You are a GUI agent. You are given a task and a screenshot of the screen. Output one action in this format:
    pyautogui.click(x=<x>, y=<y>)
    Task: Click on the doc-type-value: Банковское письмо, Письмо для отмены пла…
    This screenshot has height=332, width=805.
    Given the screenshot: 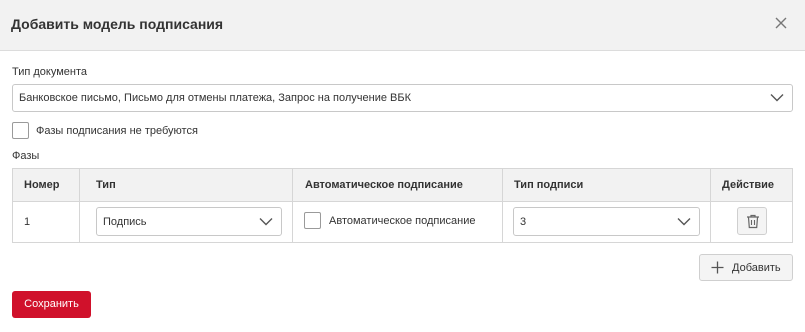 What is the action you would take?
    pyautogui.click(x=215, y=98)
    